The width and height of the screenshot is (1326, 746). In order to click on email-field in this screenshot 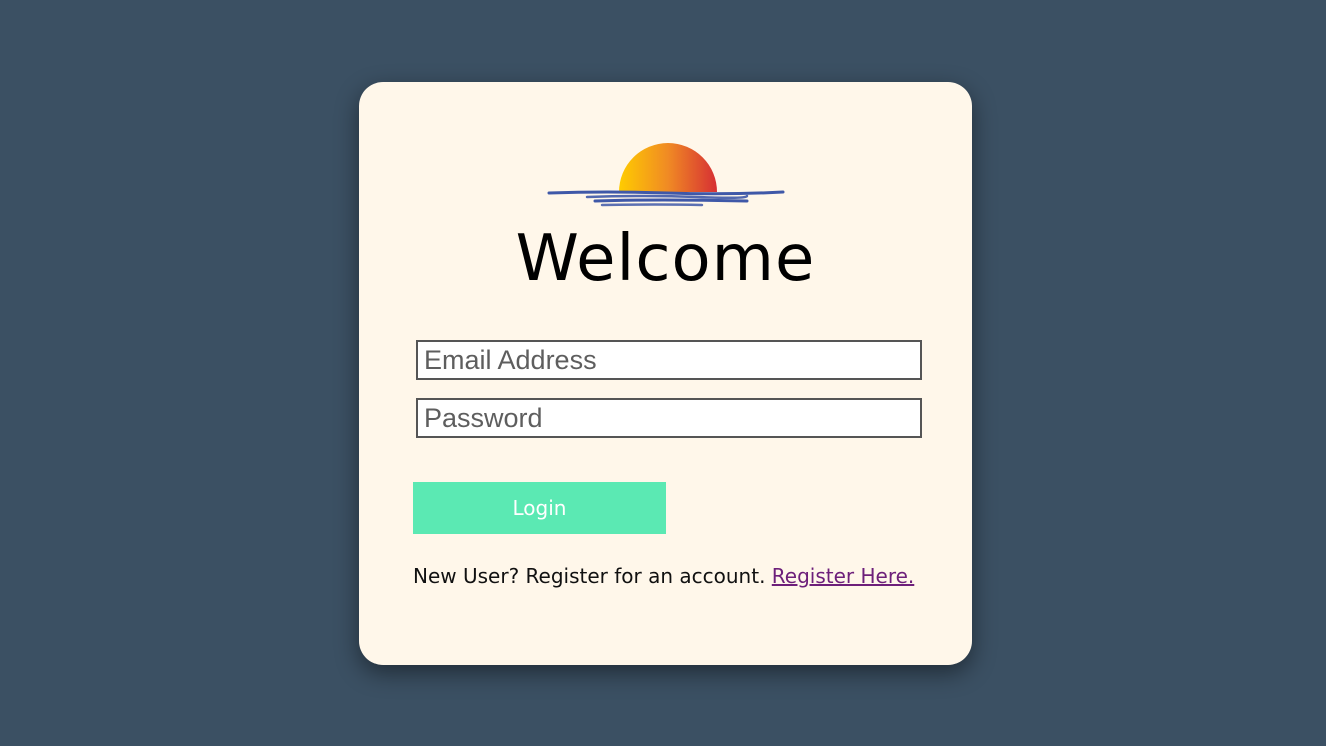, I will do `click(669, 360)`.